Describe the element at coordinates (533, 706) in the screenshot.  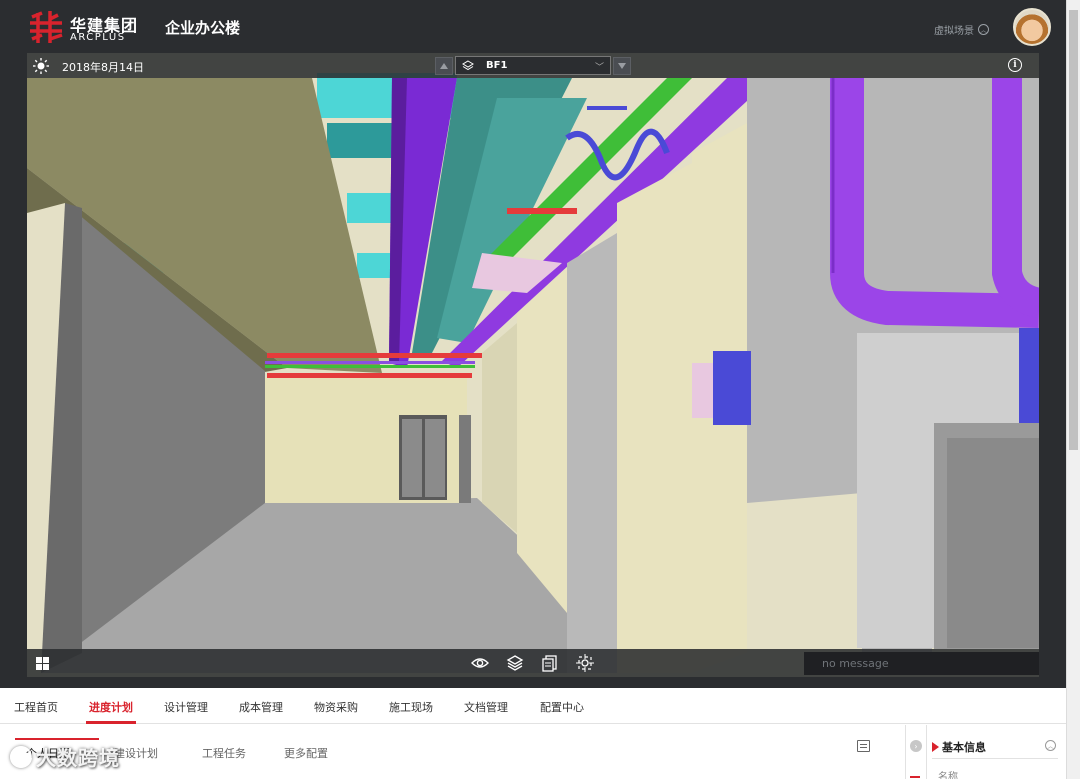
I see `main-nav: 工程首页 进度计划 设计管理 成本管理 物资采购 施工现场 文档管理 配置中心` at that location.